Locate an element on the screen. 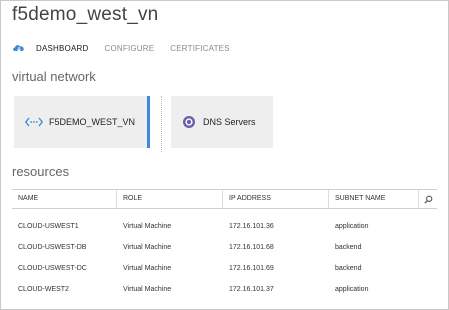  virtual-network-heading: virtual network is located at coordinates (54, 76).